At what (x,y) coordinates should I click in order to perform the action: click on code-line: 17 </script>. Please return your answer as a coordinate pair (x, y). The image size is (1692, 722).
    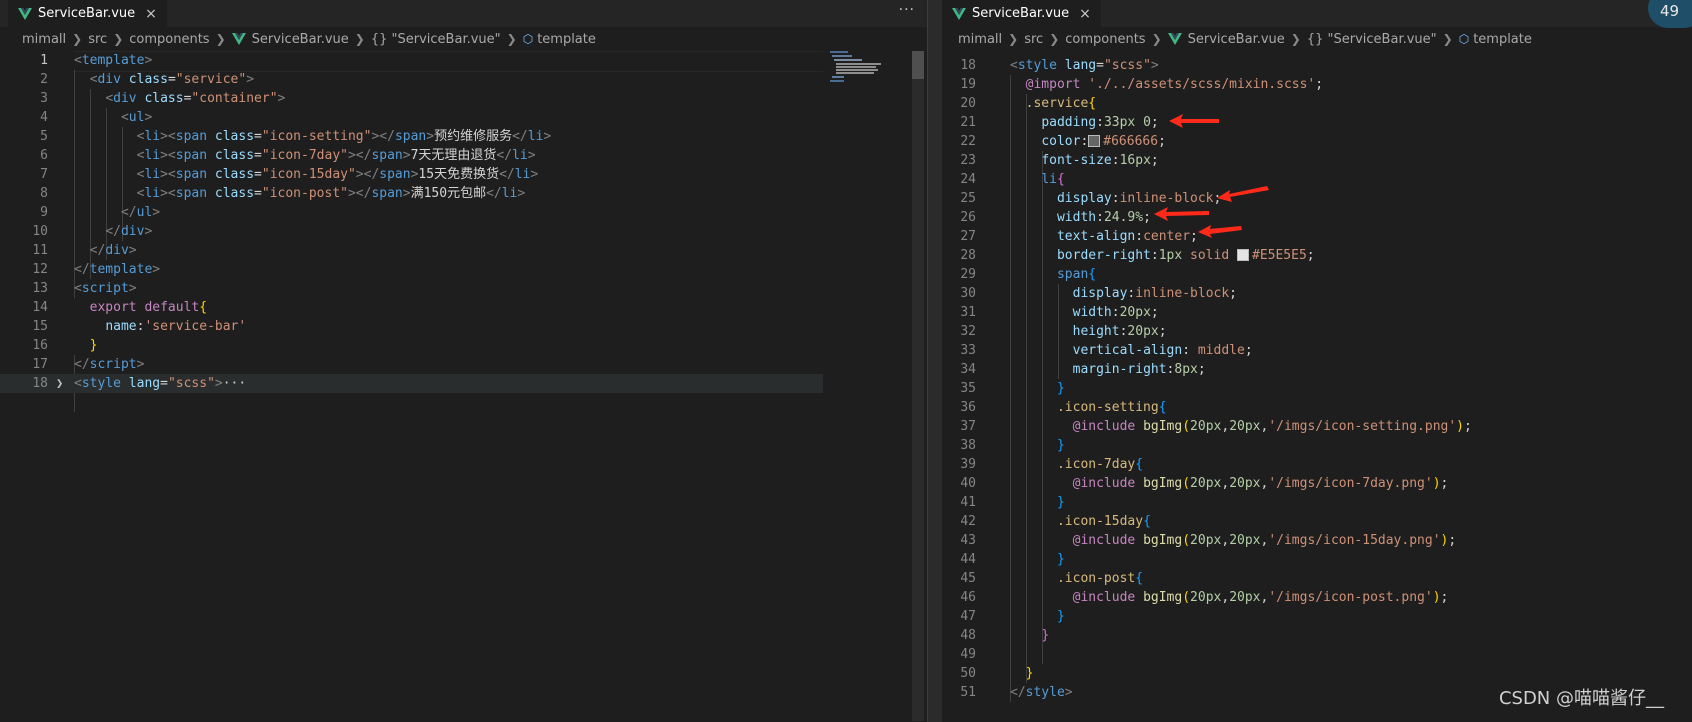
    Looking at the image, I should click on (88, 364).